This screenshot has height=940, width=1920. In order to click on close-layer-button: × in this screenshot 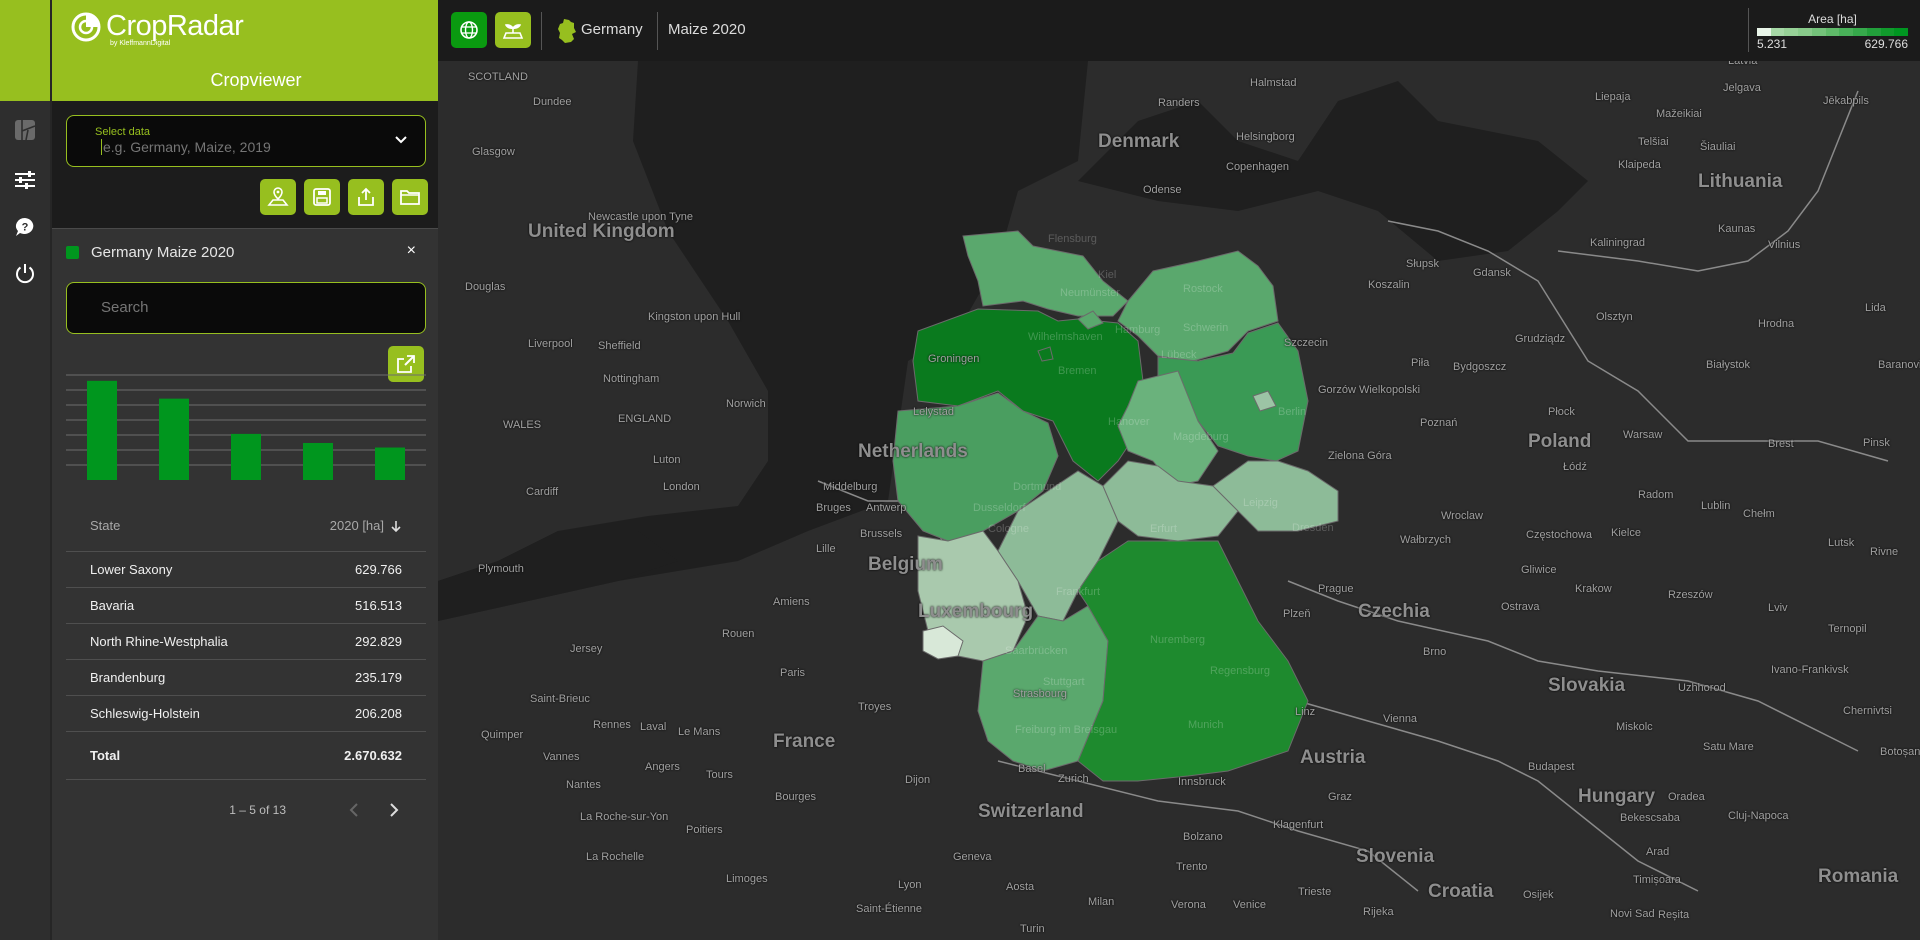, I will do `click(411, 251)`.